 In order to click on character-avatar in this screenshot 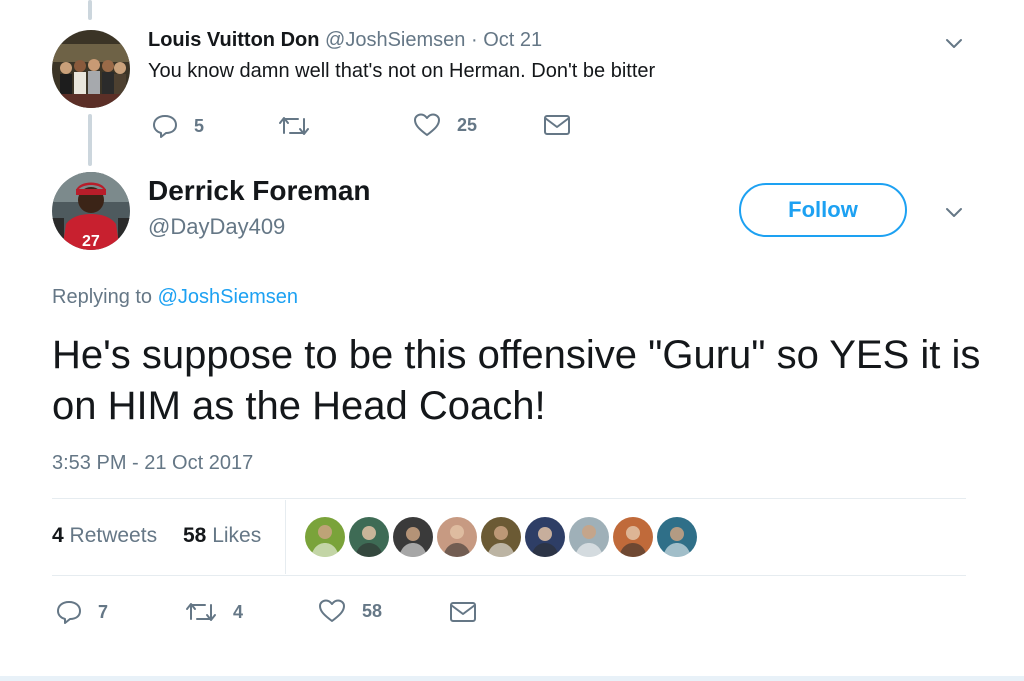, I will do `click(369, 537)`.